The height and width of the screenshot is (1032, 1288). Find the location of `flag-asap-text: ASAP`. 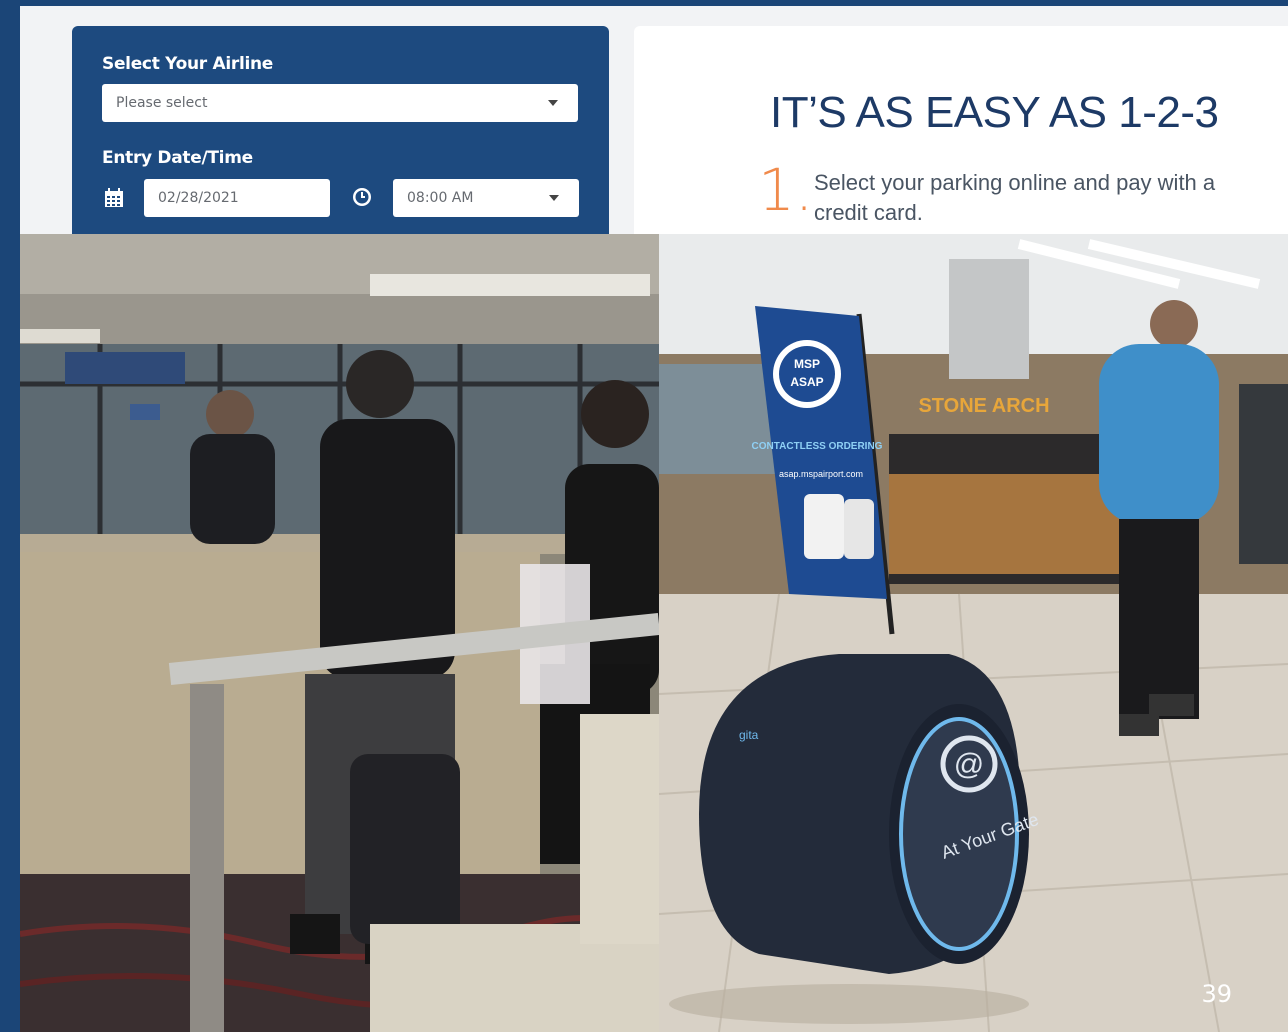

flag-asap-text: ASAP is located at coordinates (806, 382).